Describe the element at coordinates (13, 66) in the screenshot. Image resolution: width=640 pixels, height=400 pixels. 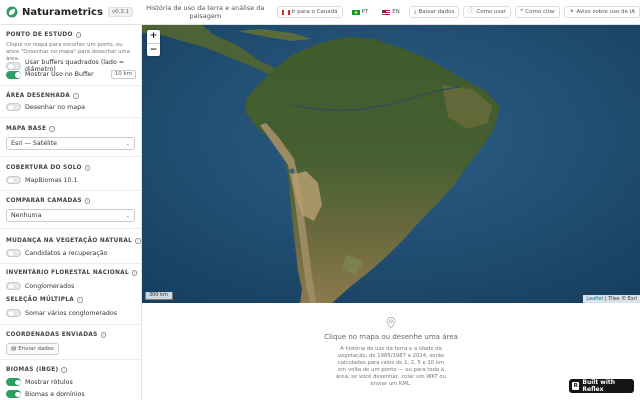
I see `square-buffers-toggle` at that location.